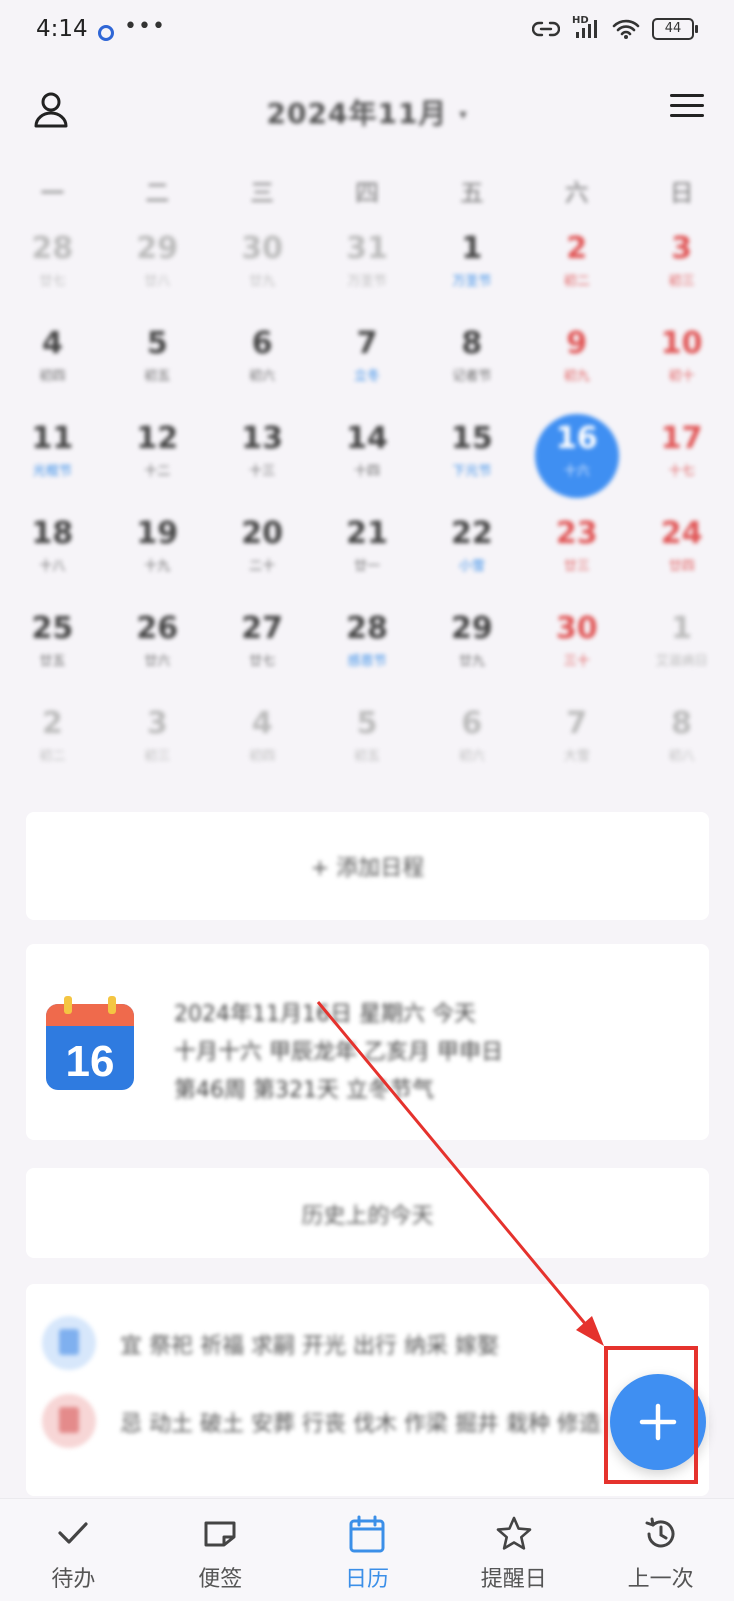 The width and height of the screenshot is (734, 1601). I want to click on menu-icon, so click(687, 108).